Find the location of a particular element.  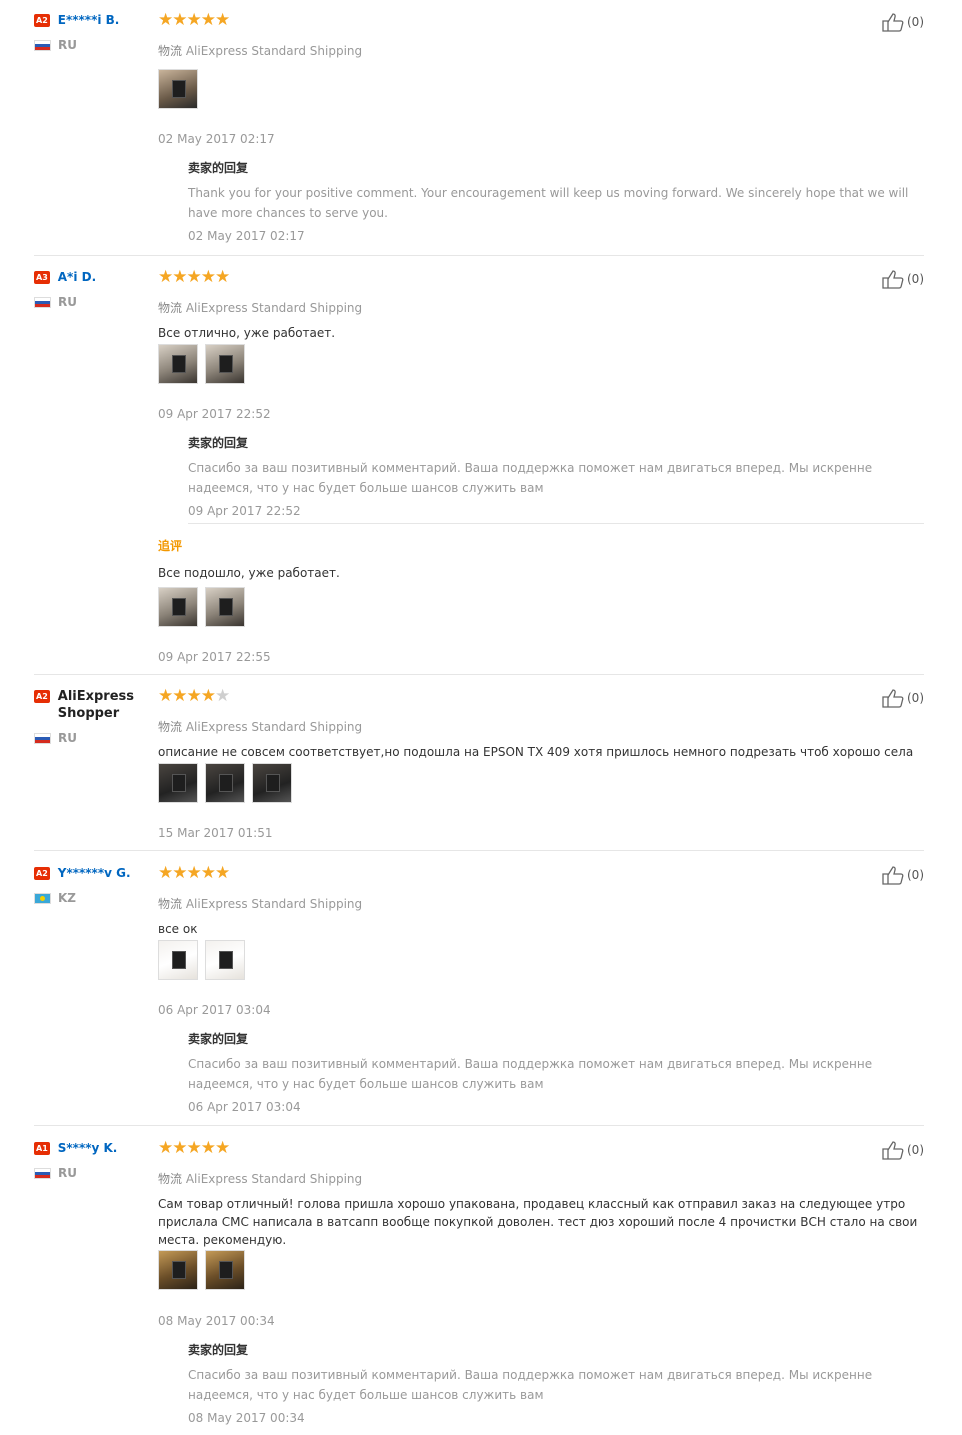

reviewer-country: KZ is located at coordinates (93, 898).